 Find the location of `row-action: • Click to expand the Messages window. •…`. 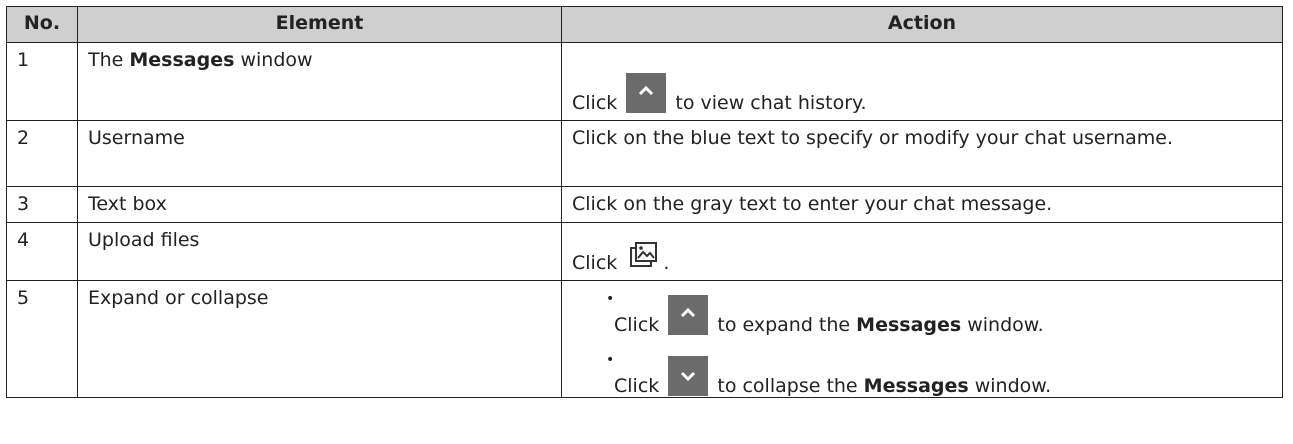

row-action: • Click to expand the Messages window. •… is located at coordinates (922, 339).